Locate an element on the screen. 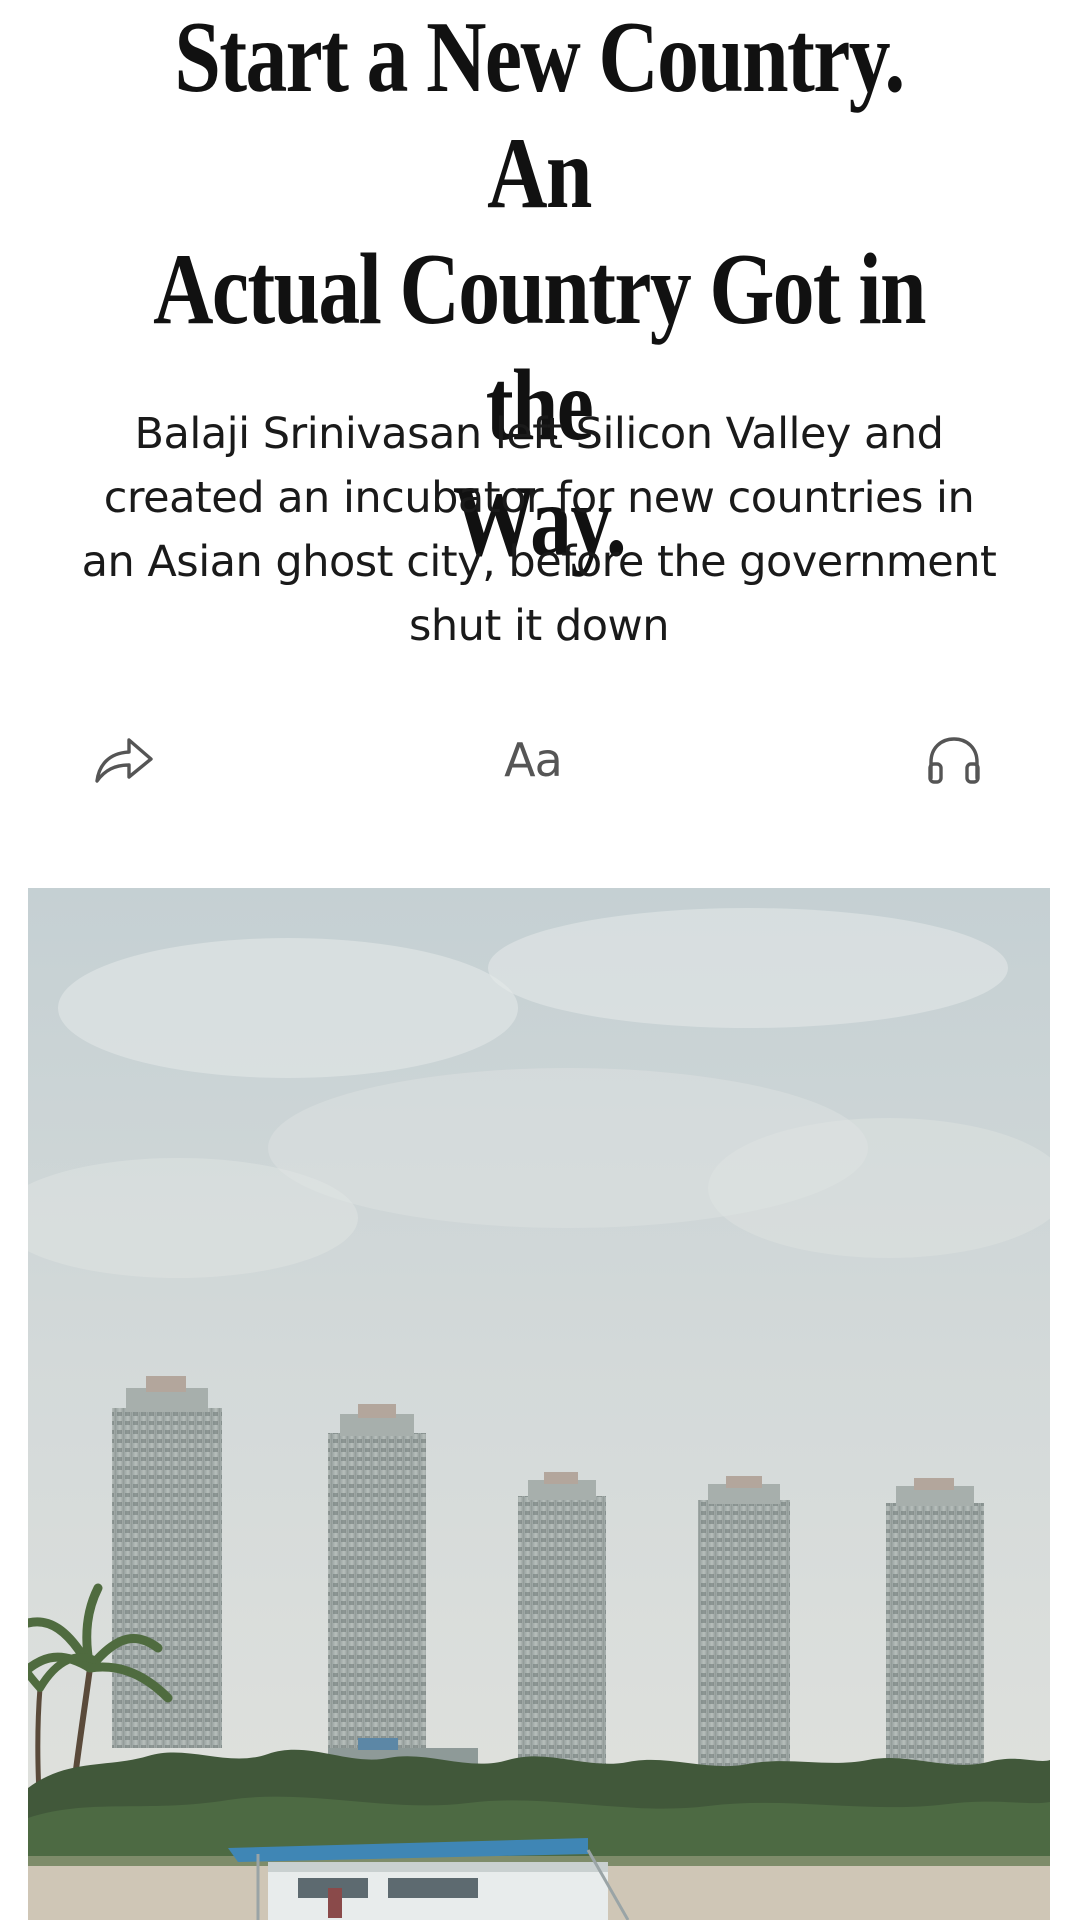  dek-line-4: shut it down is located at coordinates (539, 626).